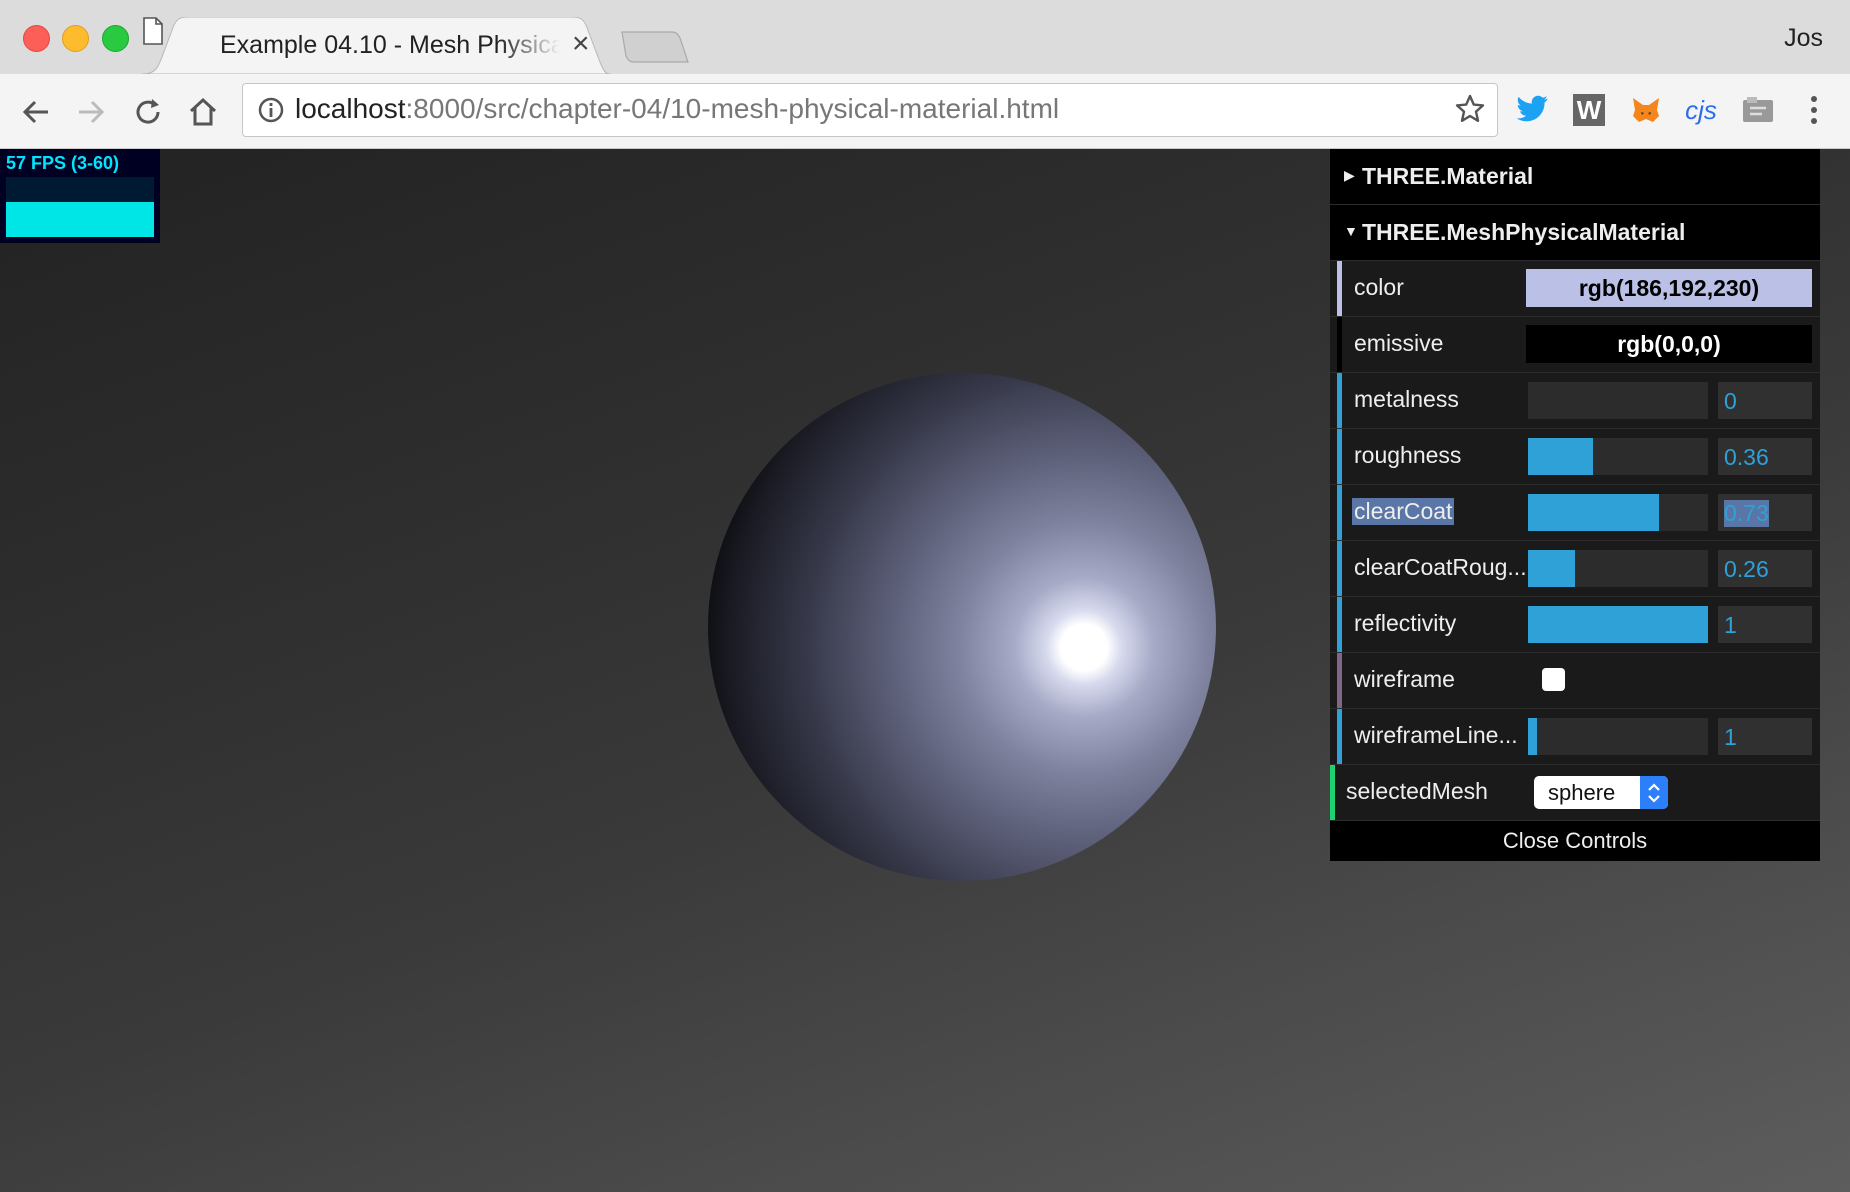 This screenshot has height=1192, width=1850. What do you see at coordinates (1589, 110) in the screenshot?
I see `w-extension-button: W` at bounding box center [1589, 110].